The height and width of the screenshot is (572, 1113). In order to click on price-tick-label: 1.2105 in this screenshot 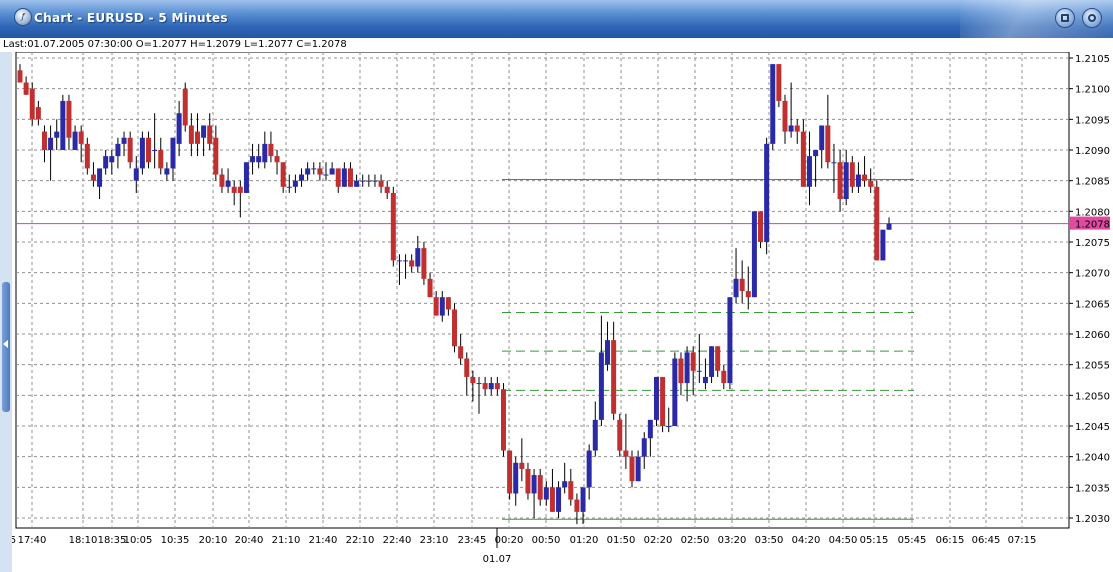, I will do `click(1092, 59)`.